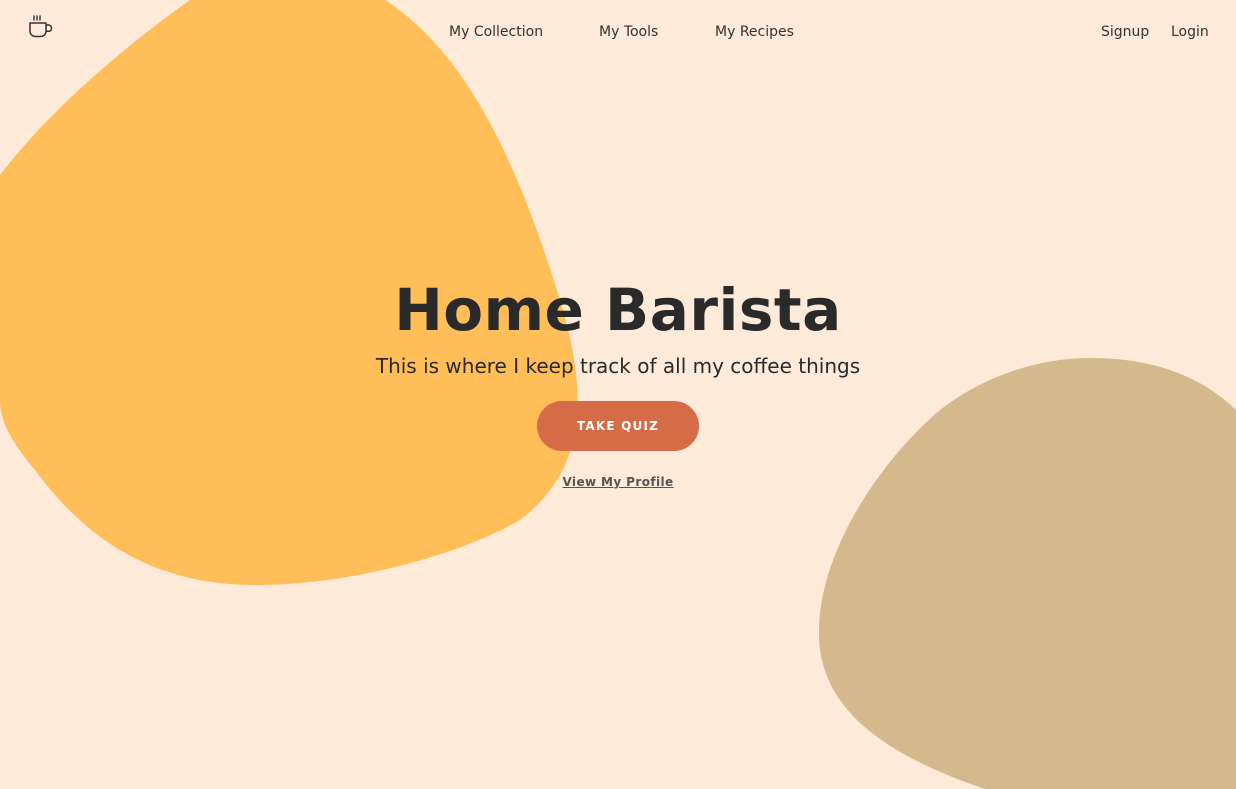 Image resolution: width=1236 pixels, height=789 pixels. Describe the element at coordinates (754, 32) in the screenshot. I see `nav-link-my-recipes: My Recipes` at that location.